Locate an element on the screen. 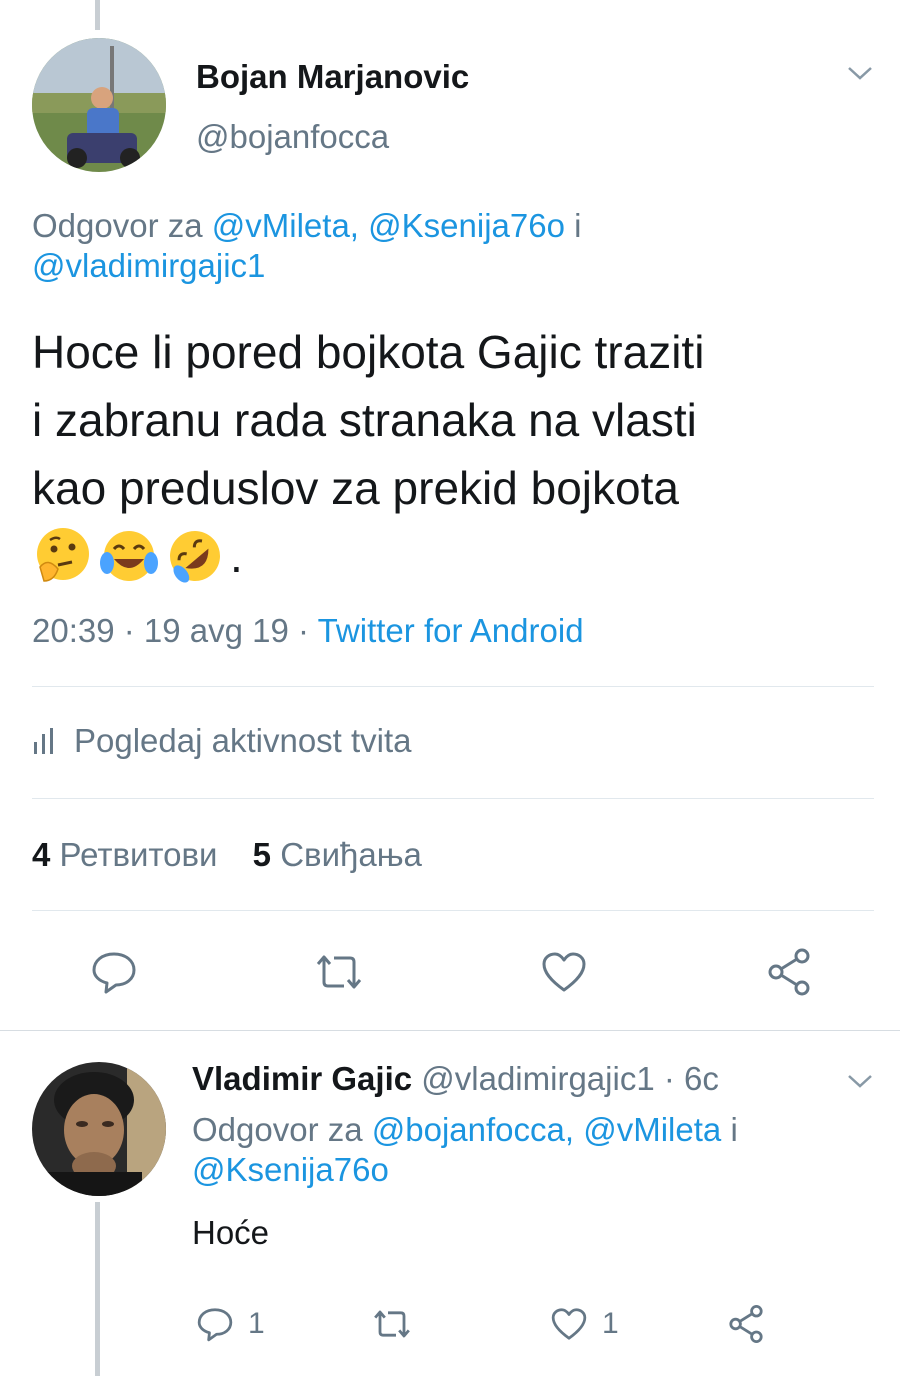 The height and width of the screenshot is (1376, 900). likes-count: 5 is located at coordinates (262, 854).